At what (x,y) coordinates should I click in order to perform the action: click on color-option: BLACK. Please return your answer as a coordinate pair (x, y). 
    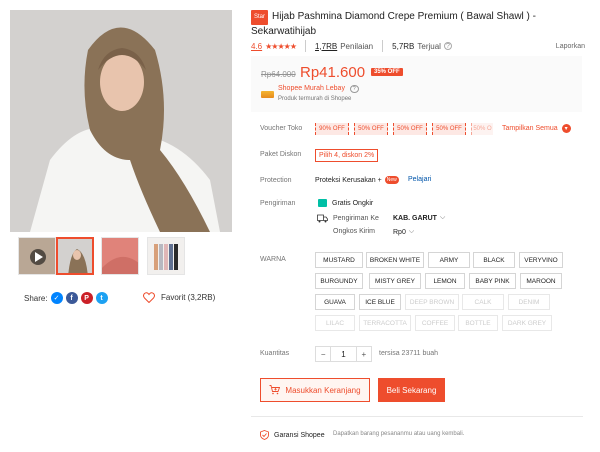
    Looking at the image, I should click on (494, 260).